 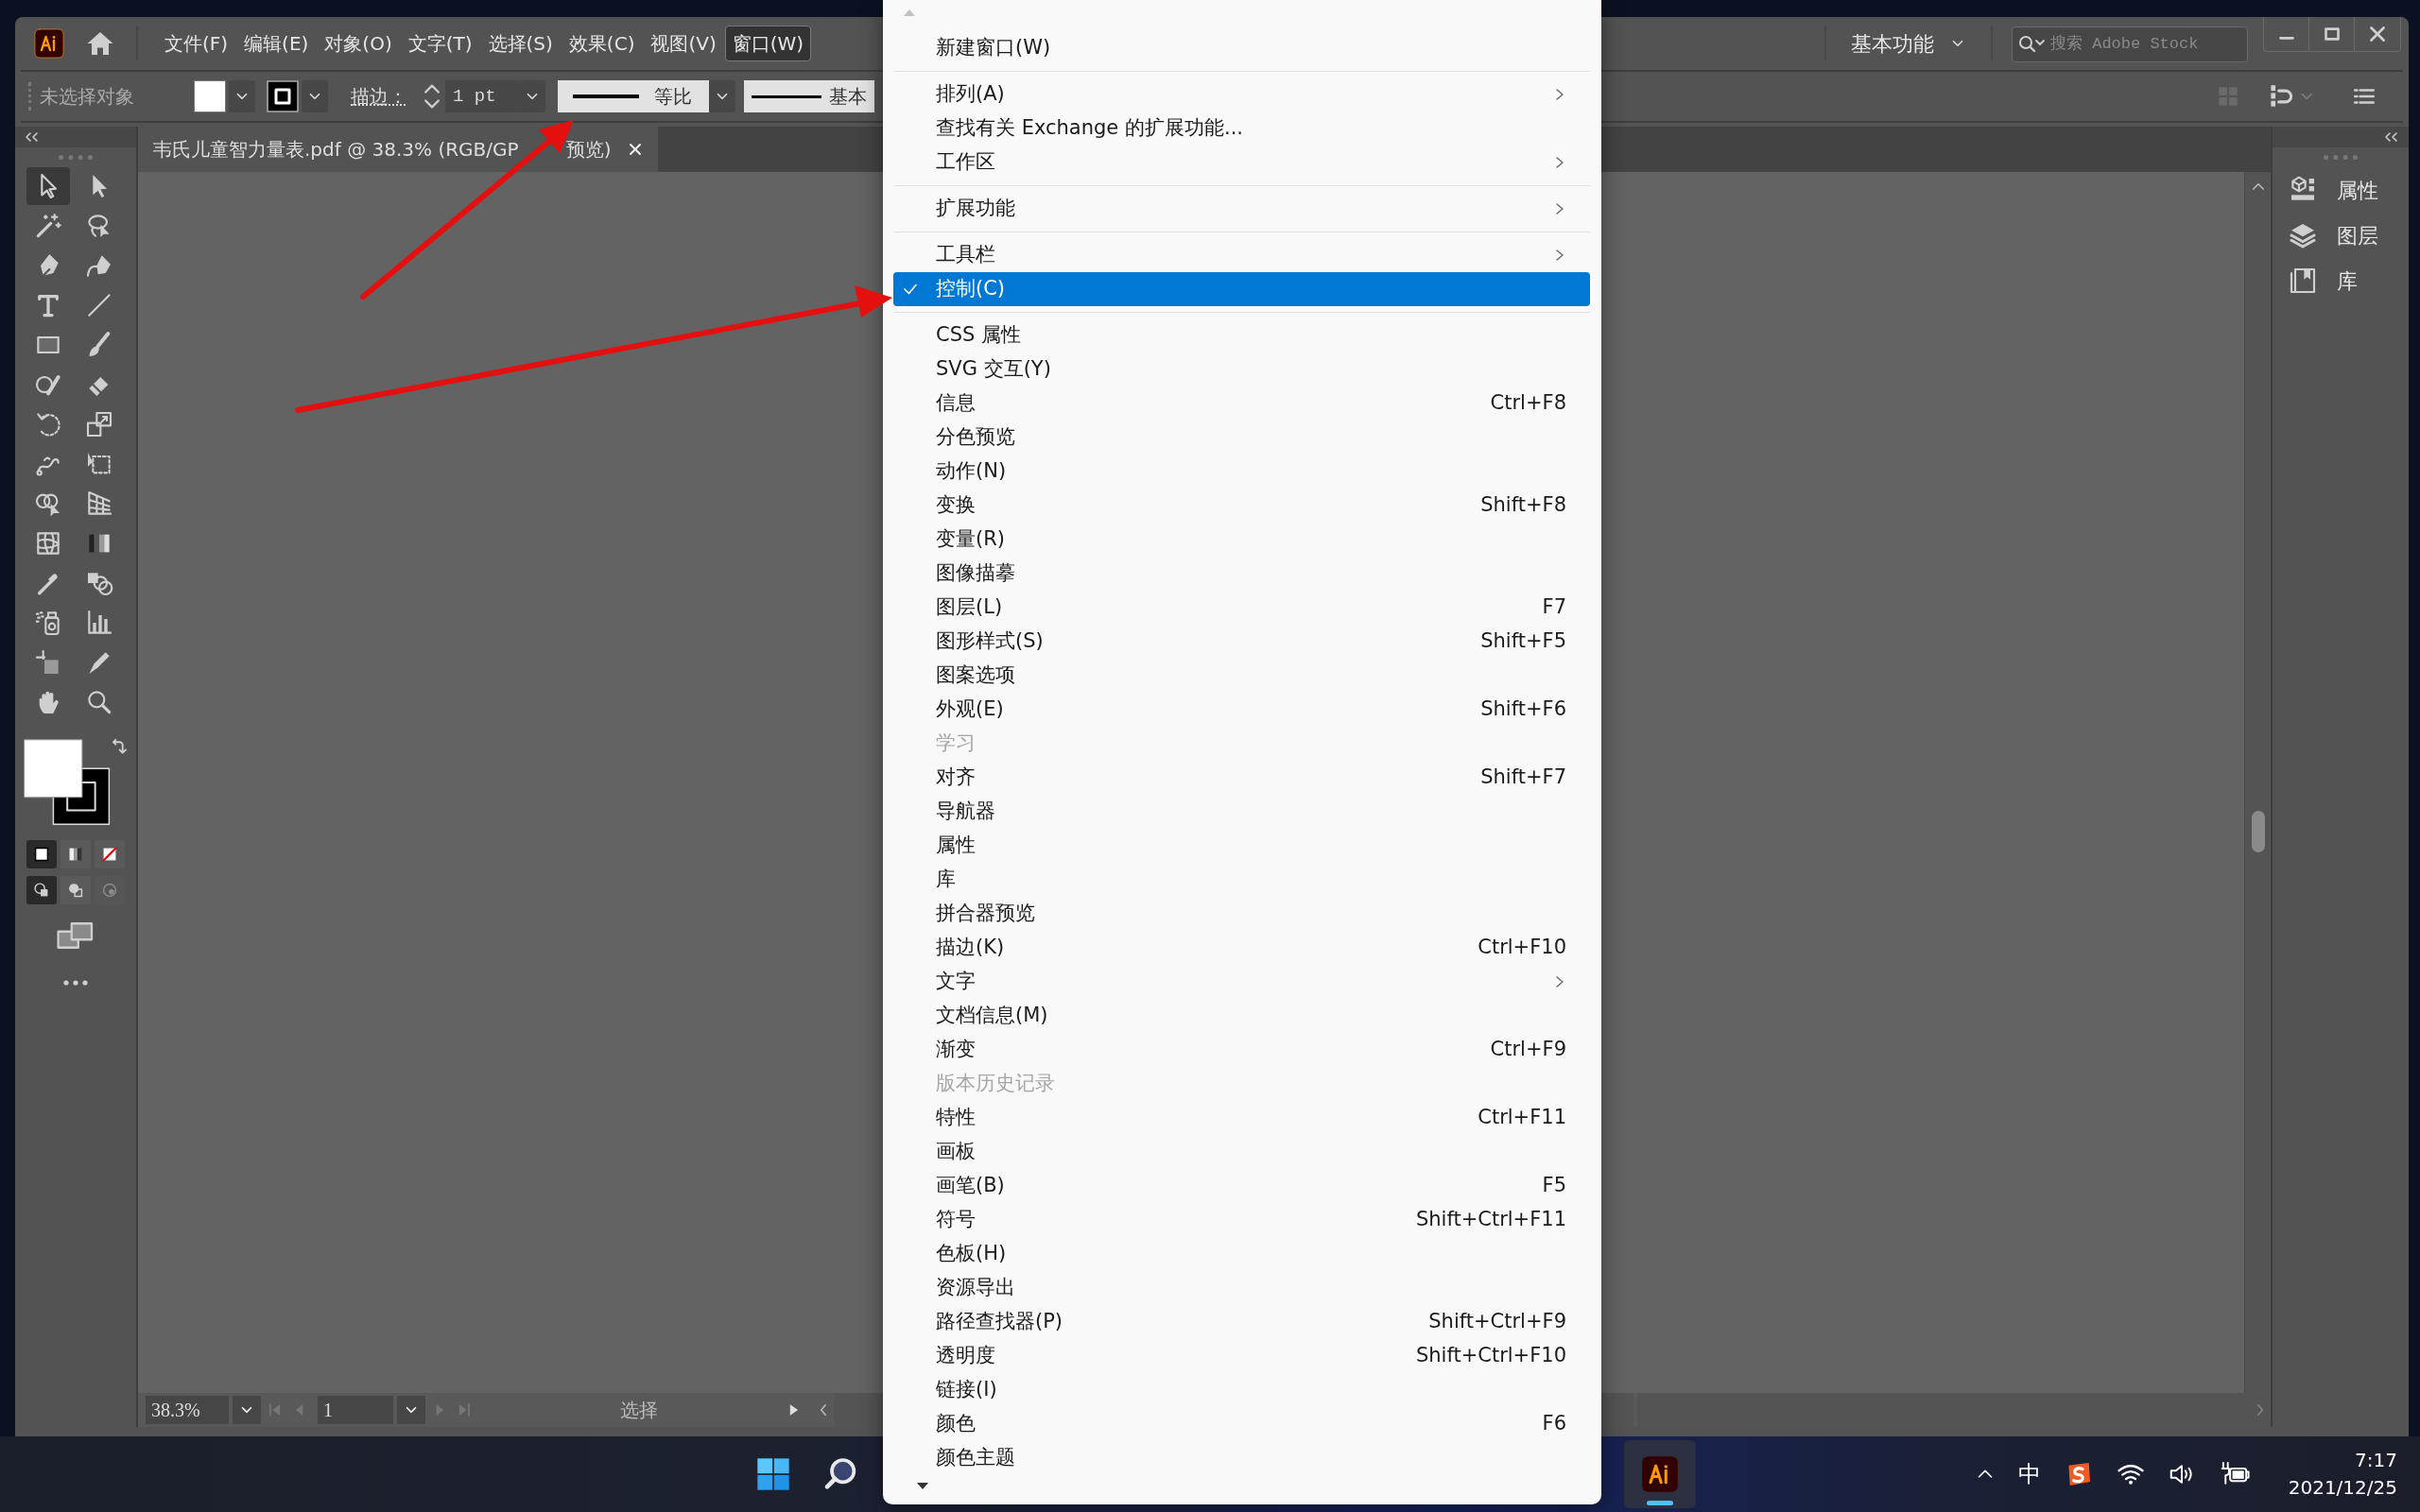 I want to click on menu-bar-item: 选择(S), so click(x=520, y=43).